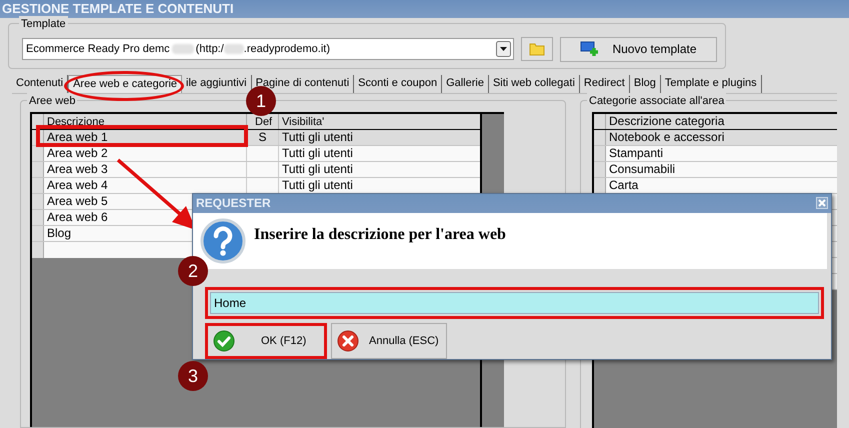  Describe the element at coordinates (145, 121) in the screenshot. I see `column-header: Descrizione` at that location.